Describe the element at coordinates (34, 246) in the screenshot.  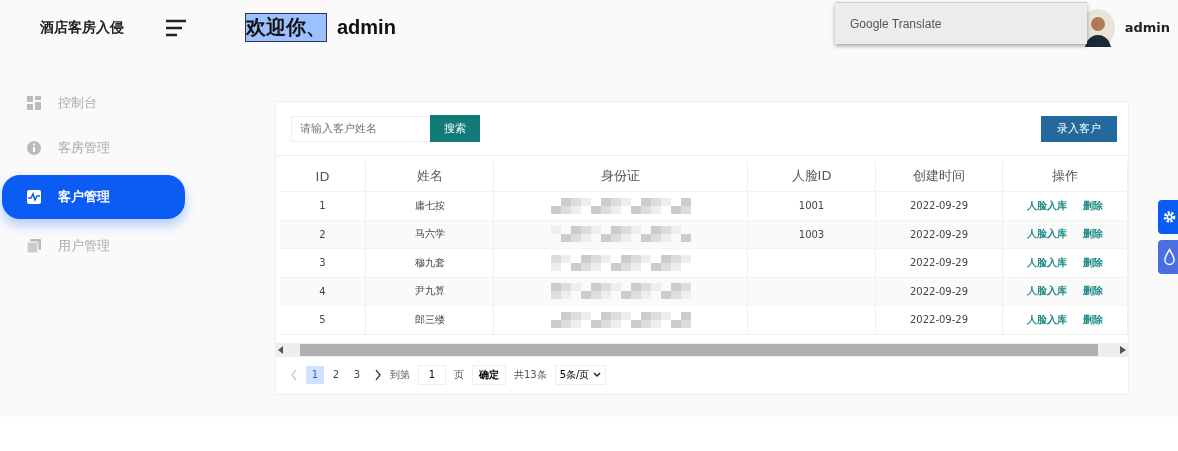
I see `copy-icon` at that location.